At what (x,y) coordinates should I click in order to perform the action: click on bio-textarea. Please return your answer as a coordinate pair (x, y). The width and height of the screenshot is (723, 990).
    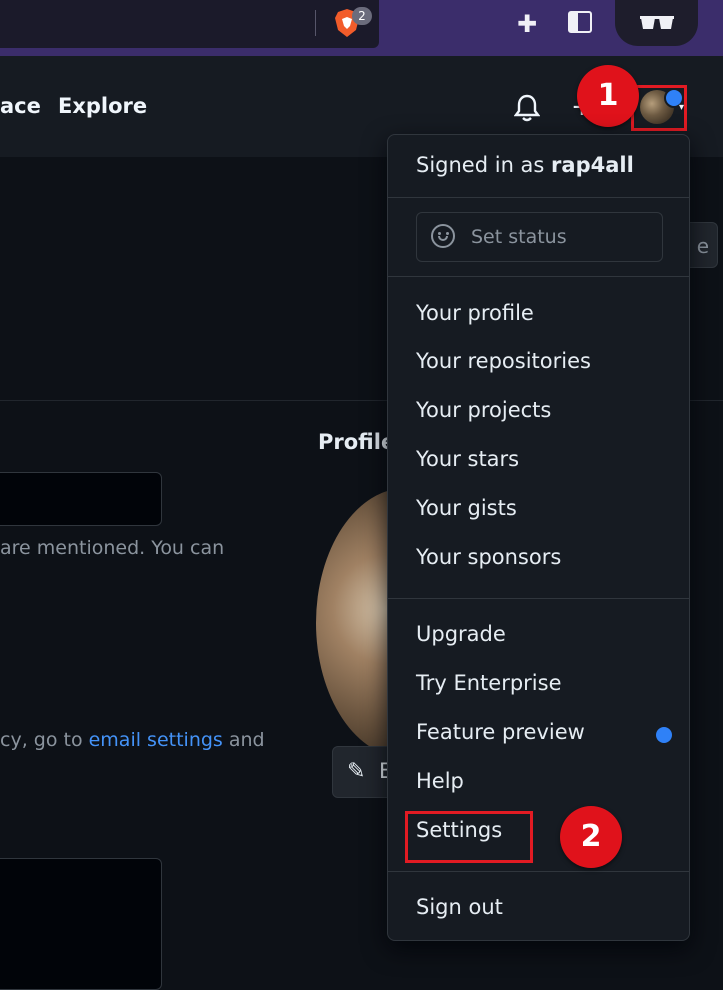
    Looking at the image, I should click on (81, 924).